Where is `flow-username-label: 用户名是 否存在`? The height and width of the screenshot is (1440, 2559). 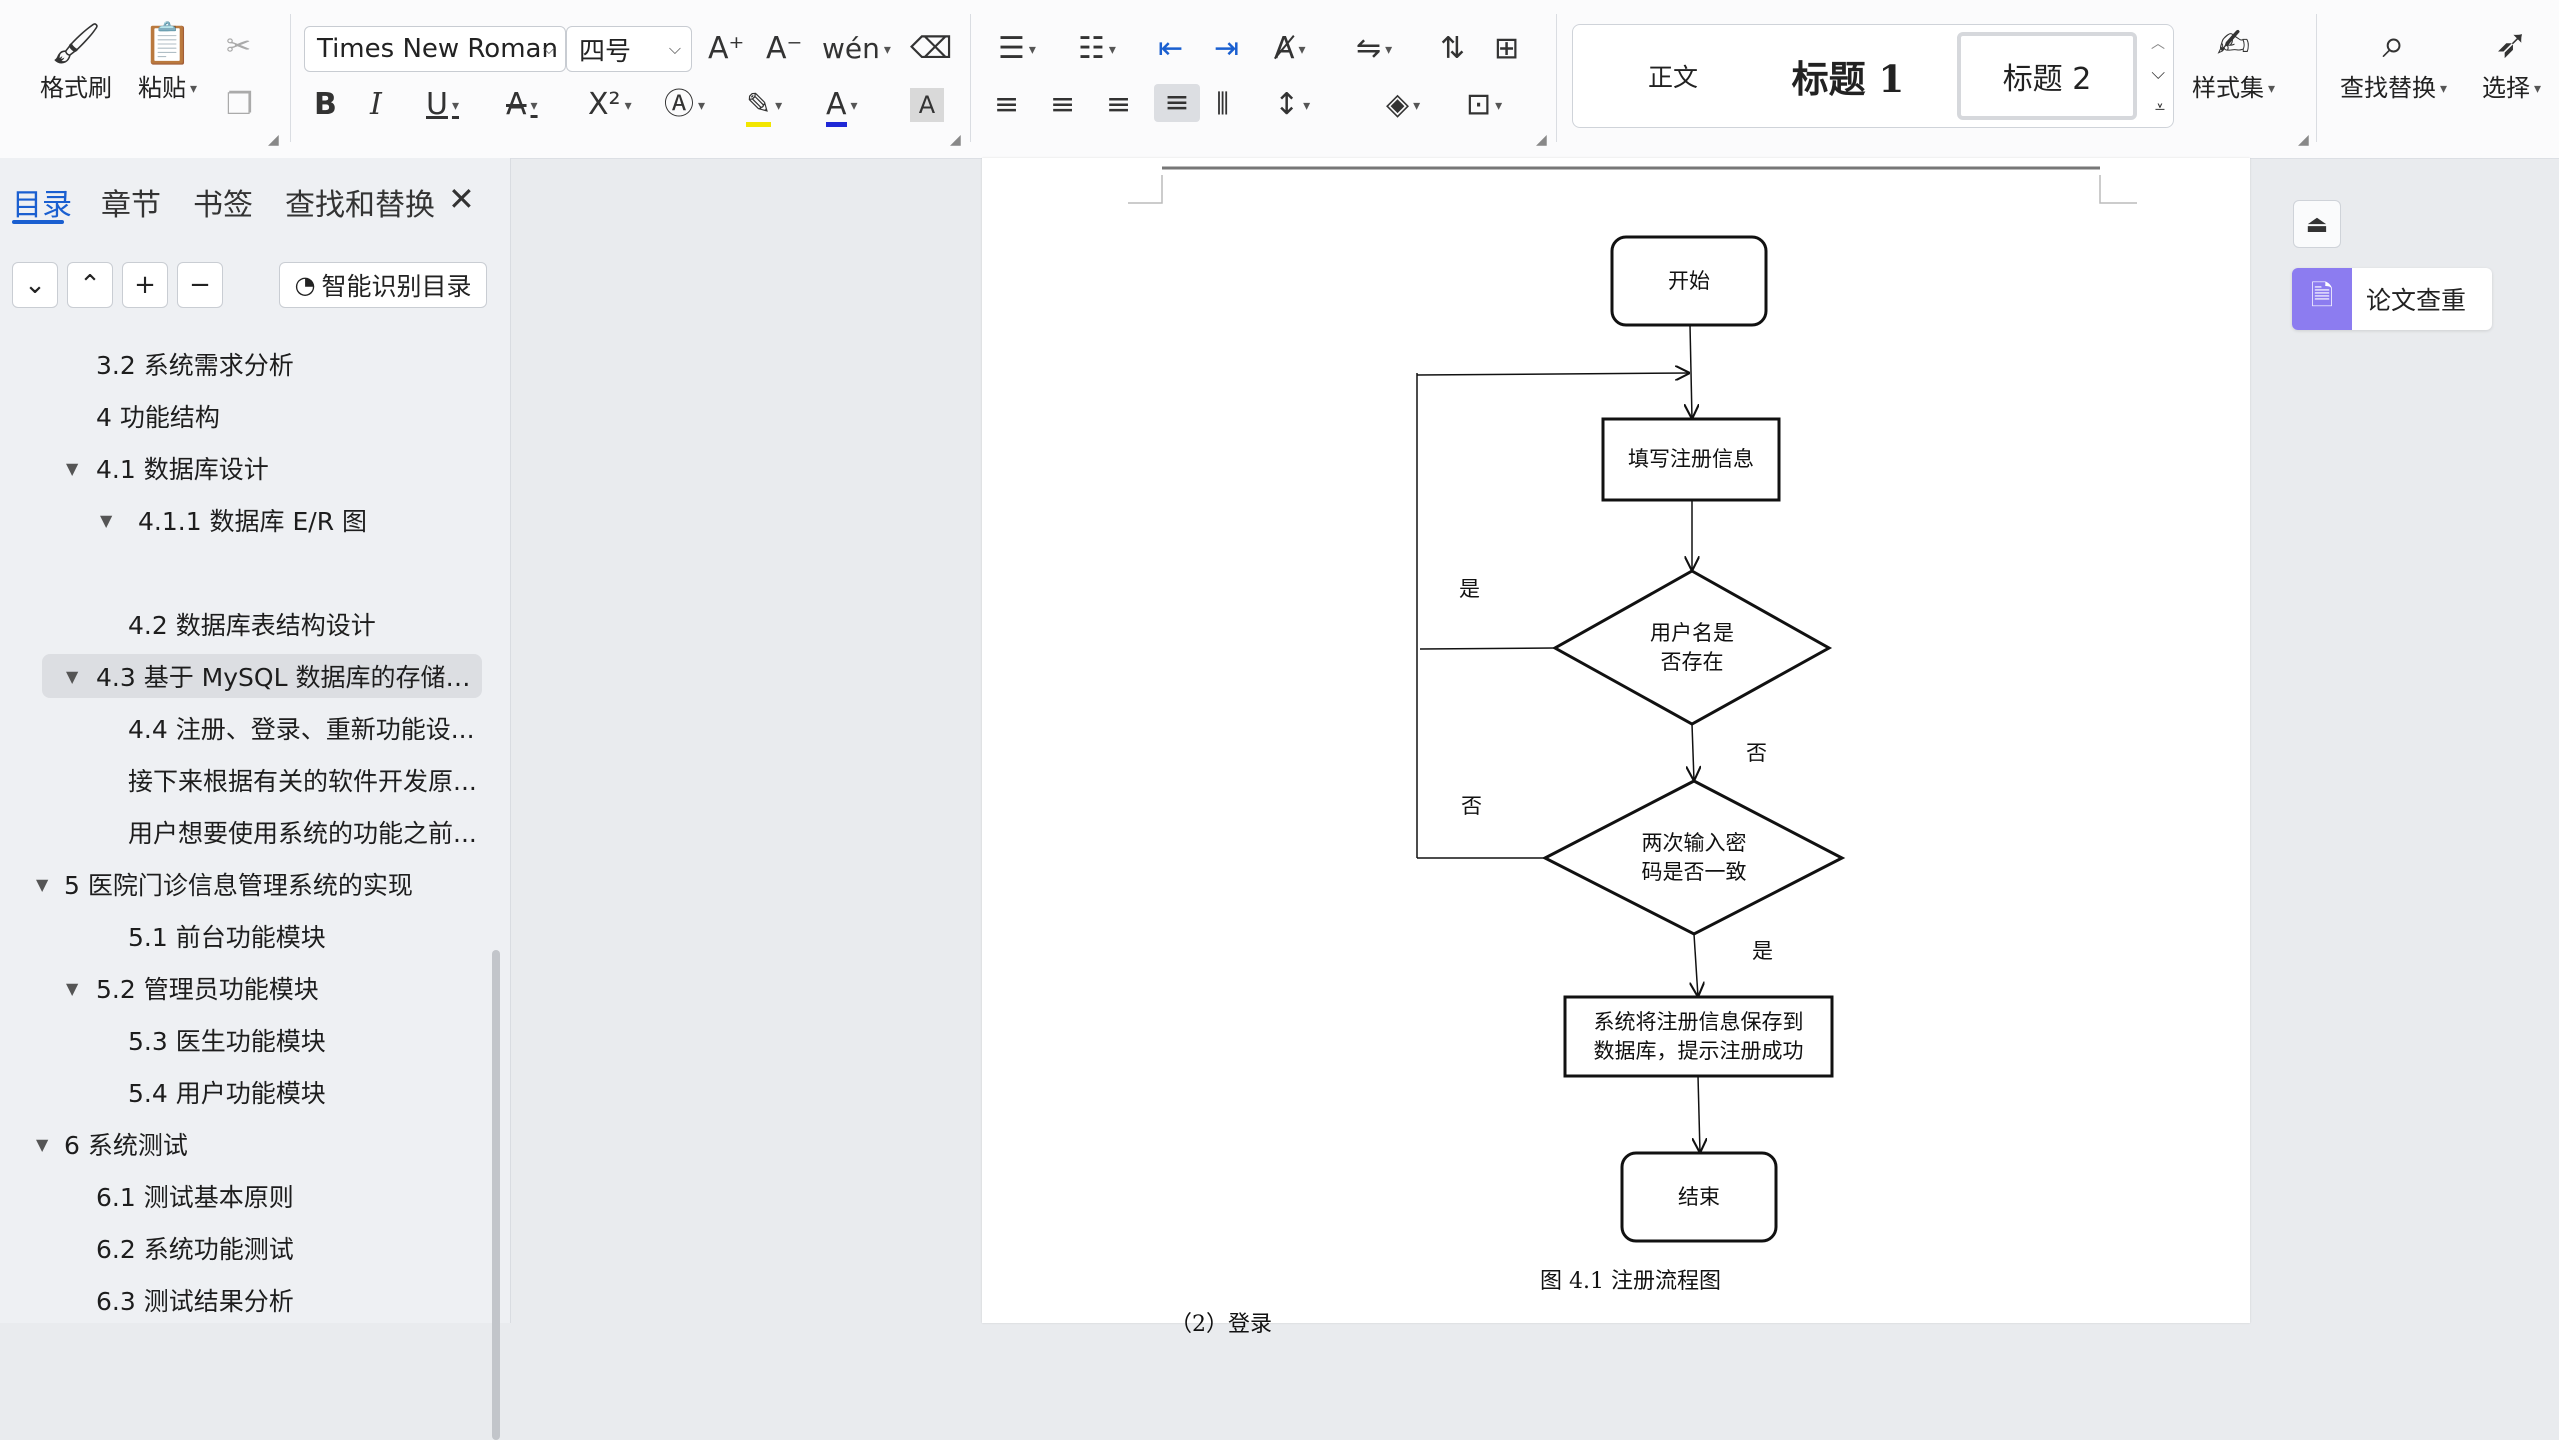 flow-username-label: 用户名是 否存在 is located at coordinates (1692, 647).